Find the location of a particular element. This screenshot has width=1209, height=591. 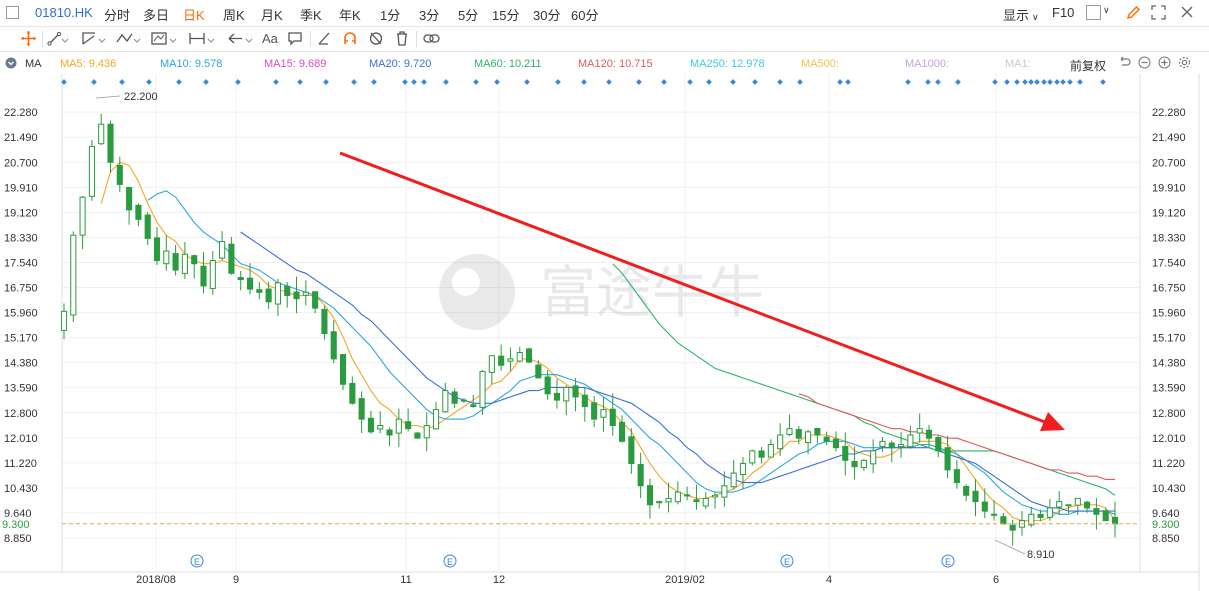

current-price-tag-left: 9.300 is located at coordinates (18, 523).